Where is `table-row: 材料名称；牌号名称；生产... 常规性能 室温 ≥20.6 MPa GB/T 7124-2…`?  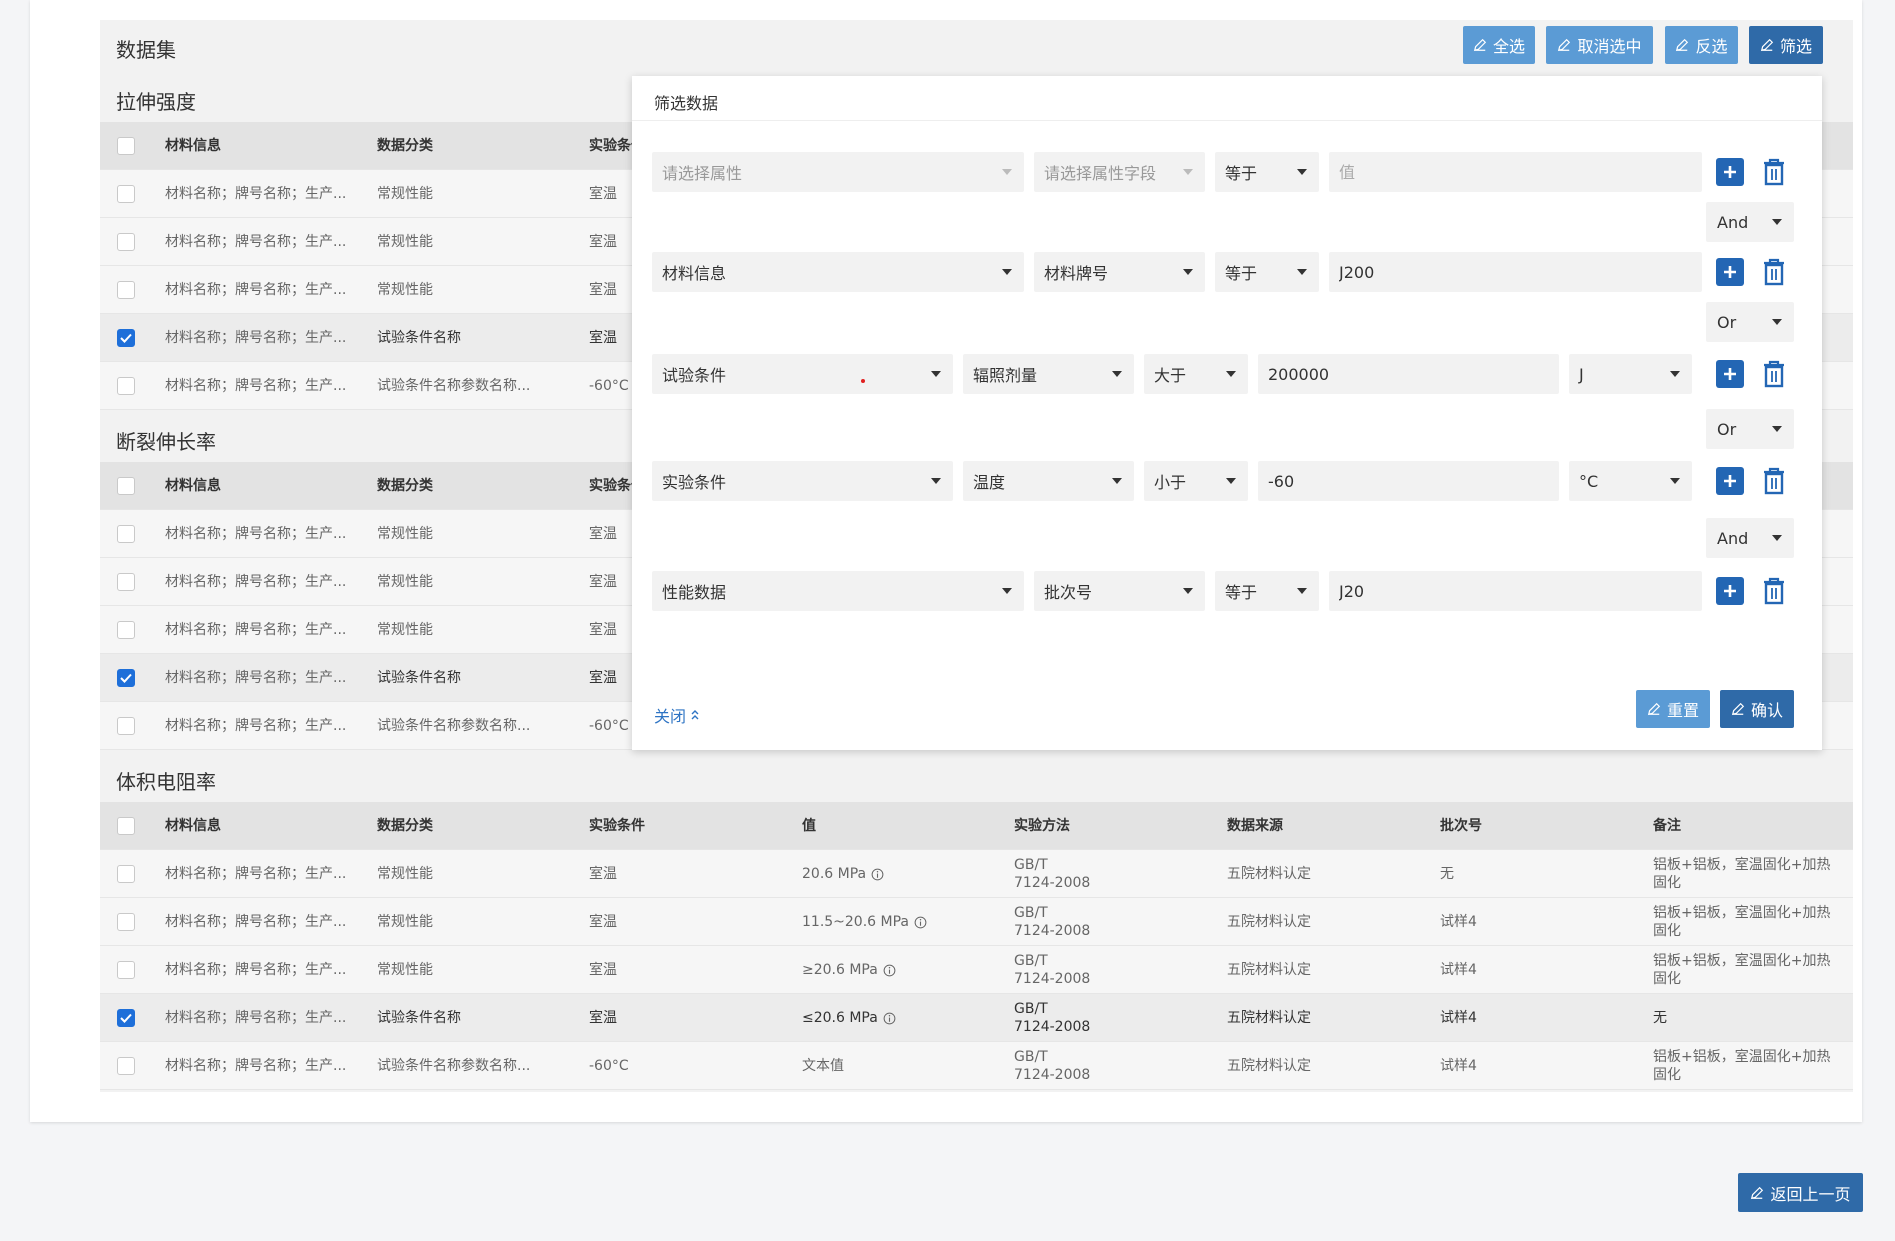
table-row: 材料名称；牌号名称；生产... 常规性能 室温 ≥20.6 MPa GB/T 7124-2… is located at coordinates (976, 970).